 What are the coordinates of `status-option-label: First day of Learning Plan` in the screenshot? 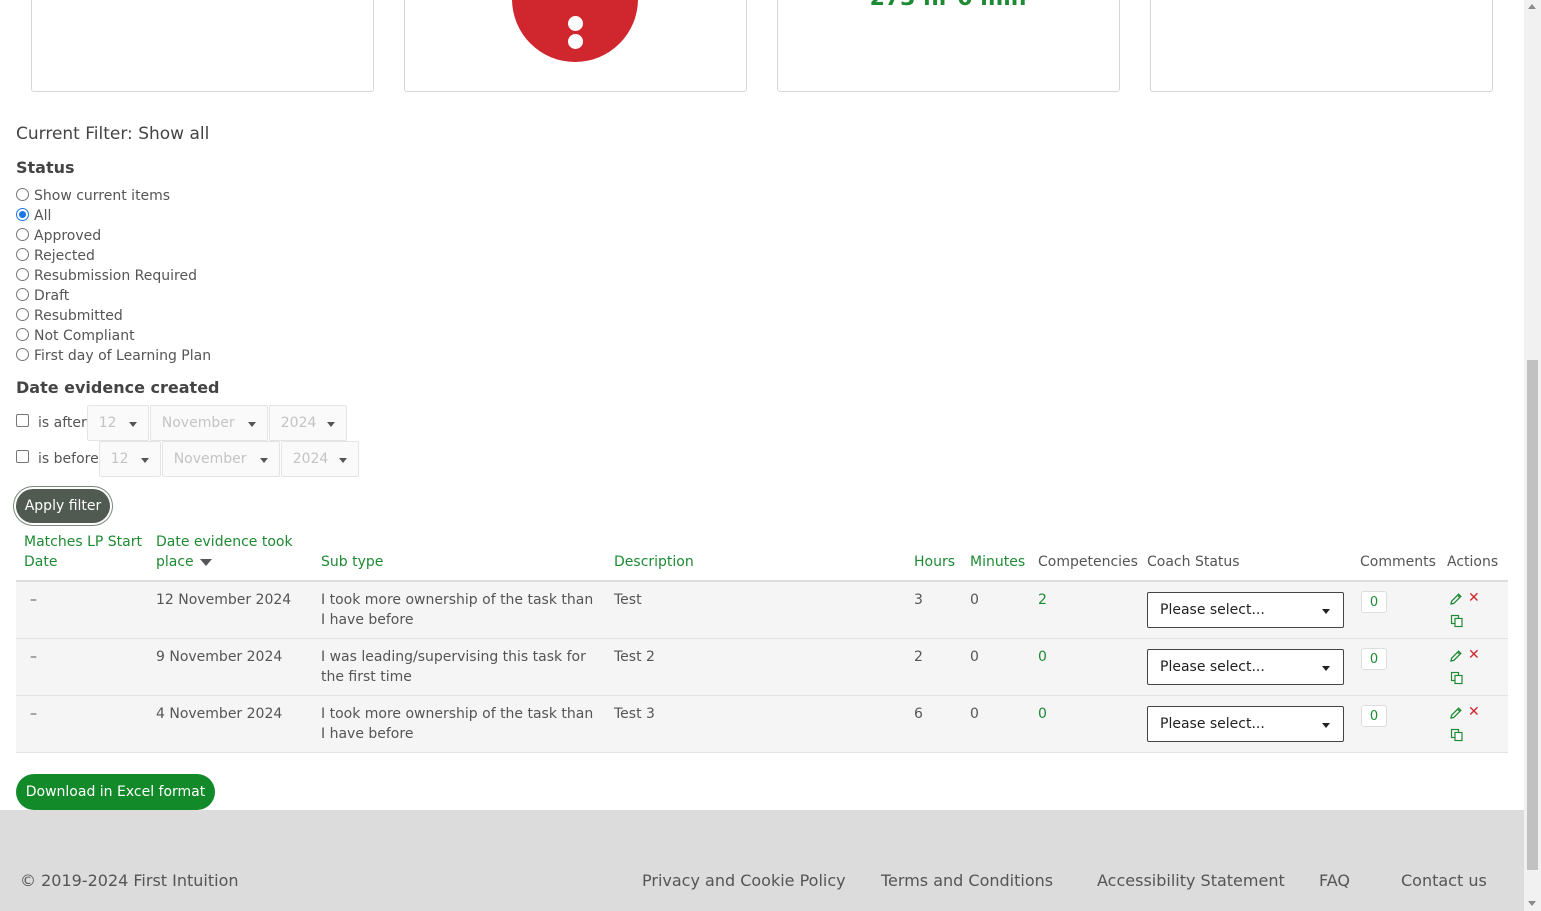 It's located at (123, 356).